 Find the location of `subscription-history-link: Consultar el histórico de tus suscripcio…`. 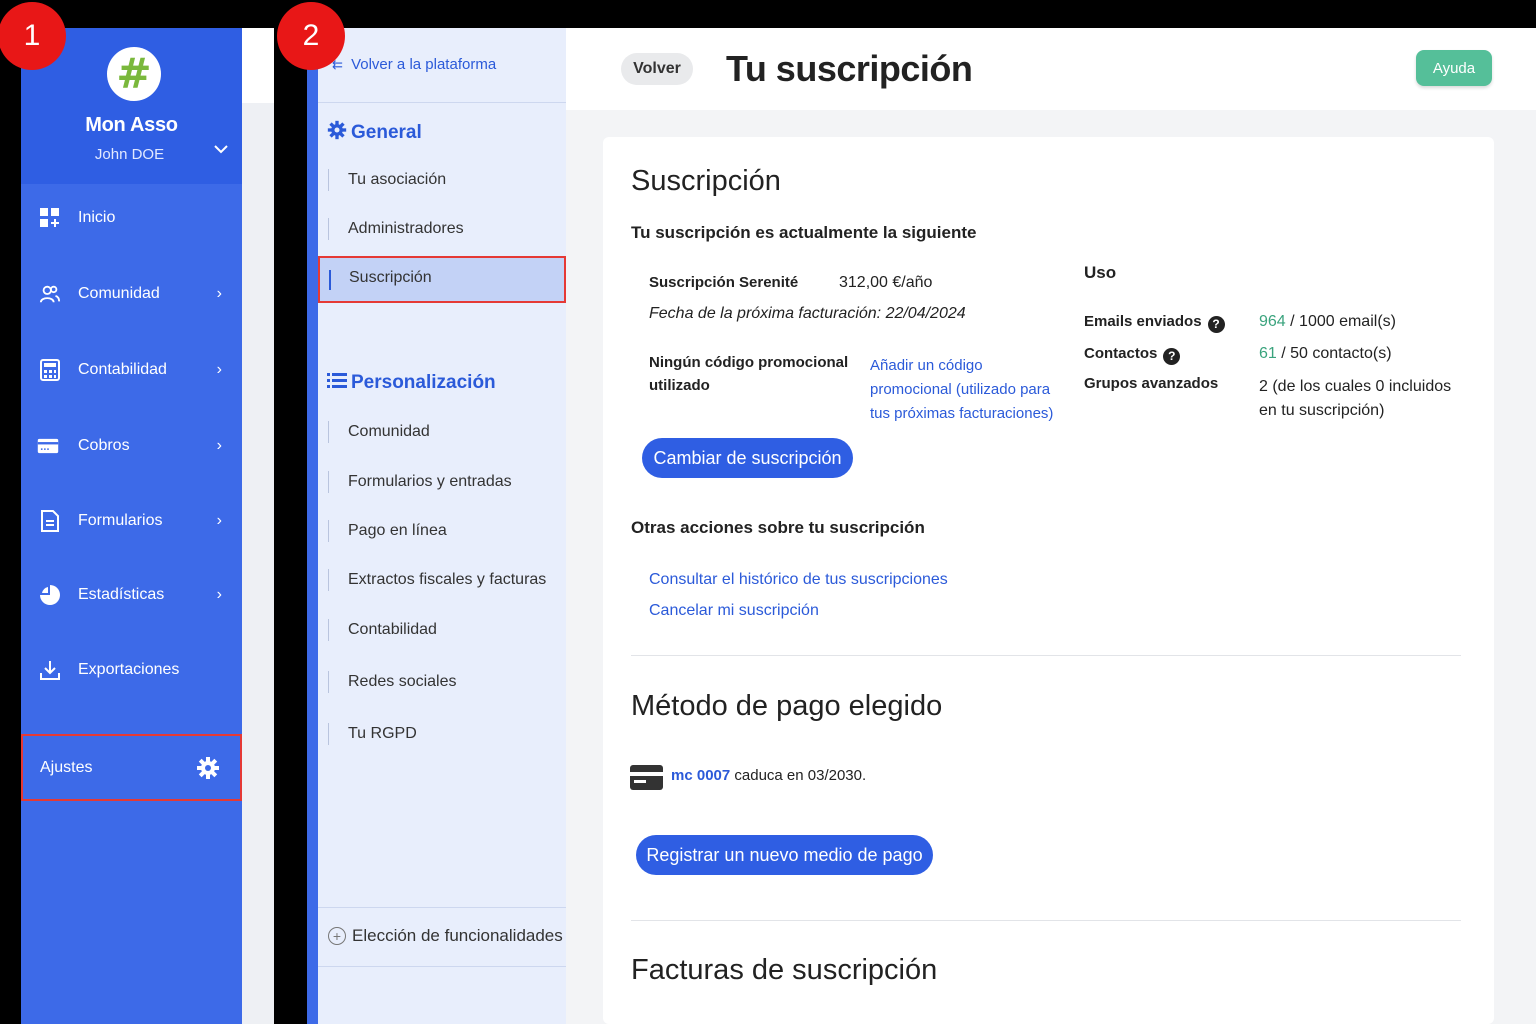

subscription-history-link: Consultar el histórico de tus suscripcio… is located at coordinates (798, 580).